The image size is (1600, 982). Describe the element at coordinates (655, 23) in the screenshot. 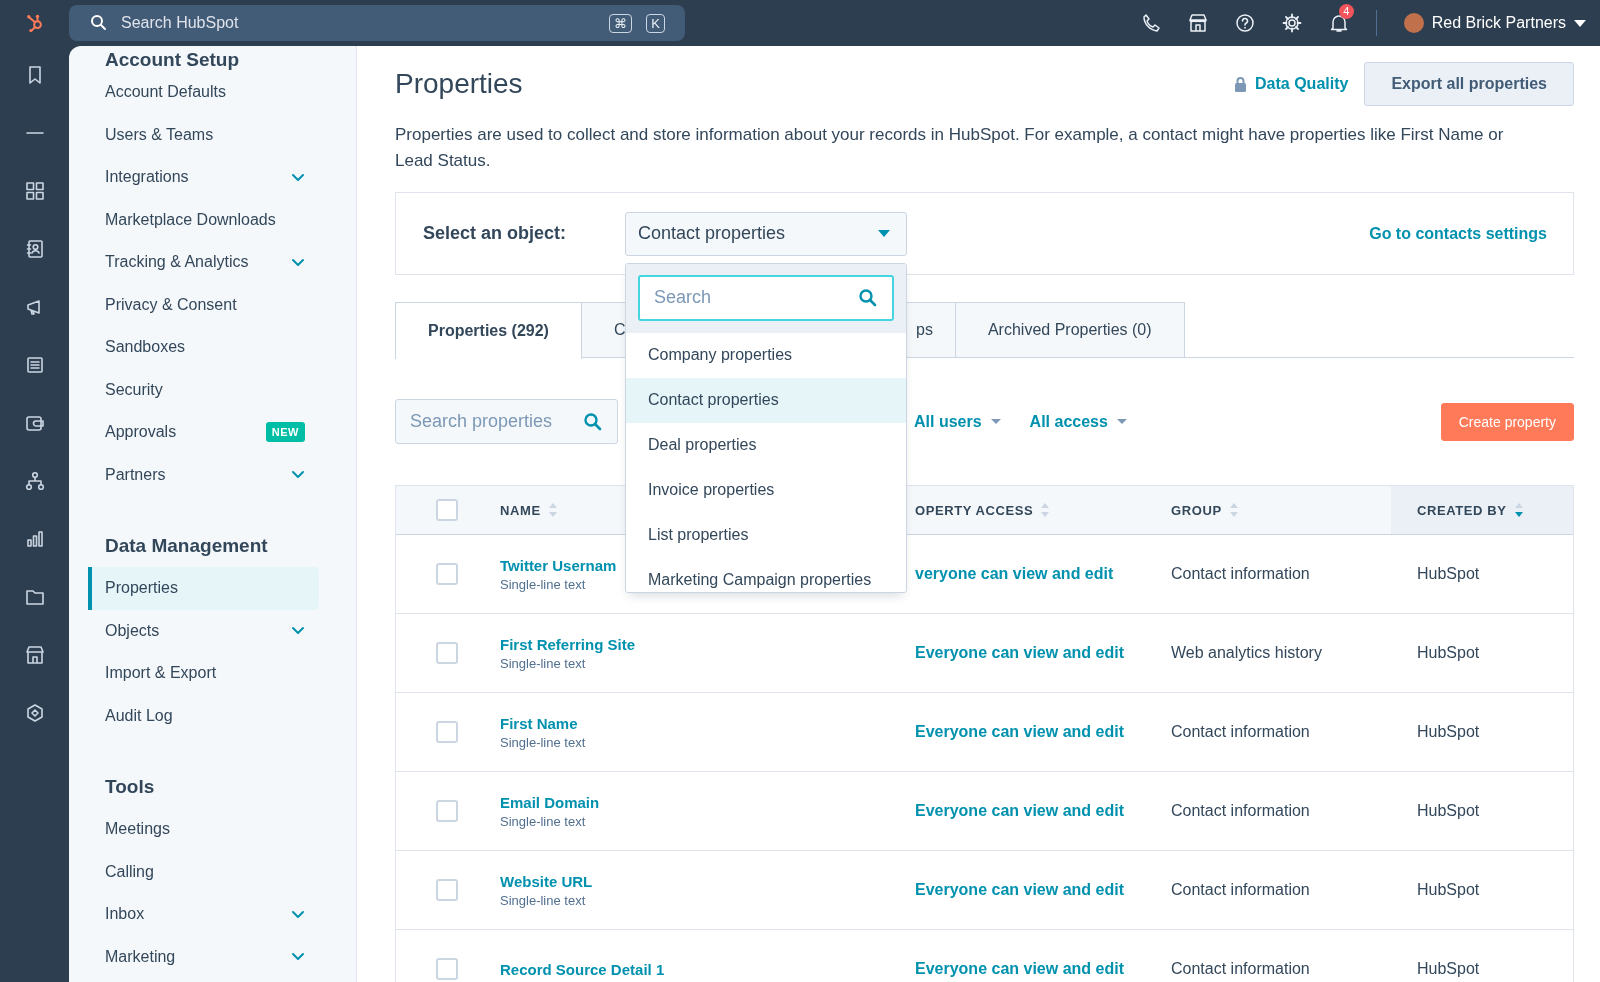

I see `shortcut-key: K` at that location.